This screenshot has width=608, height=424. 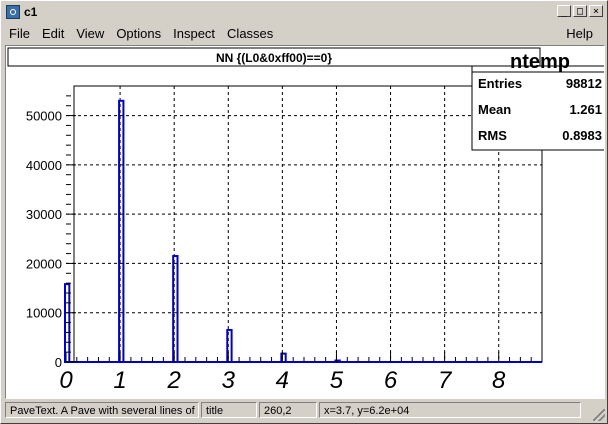 What do you see at coordinates (229, 380) in the screenshot?
I see `x-tick-label: 3` at bounding box center [229, 380].